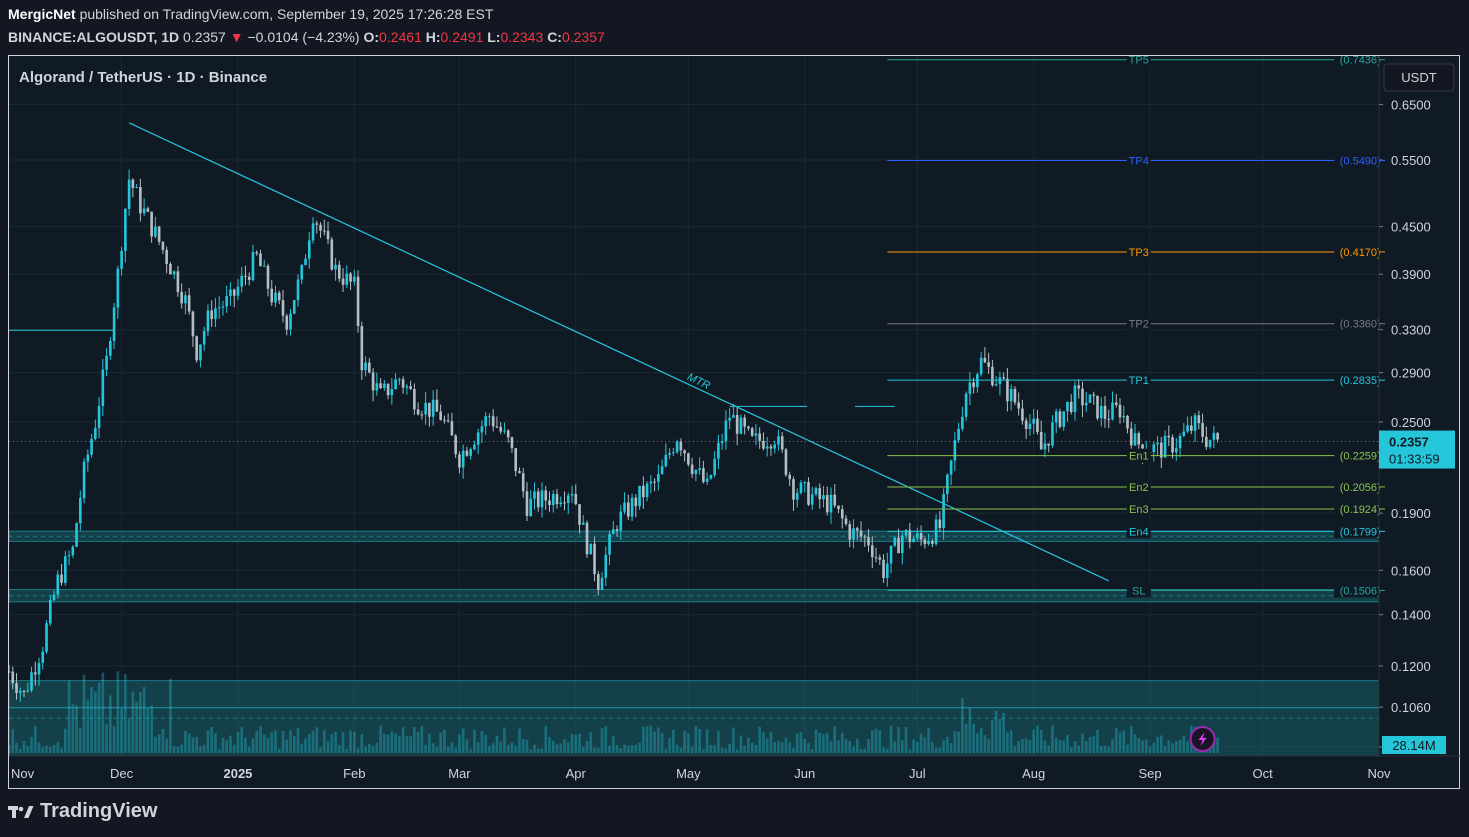  Describe the element at coordinates (82, 811) in the screenshot. I see `tradingview-logo: TradingView` at that location.